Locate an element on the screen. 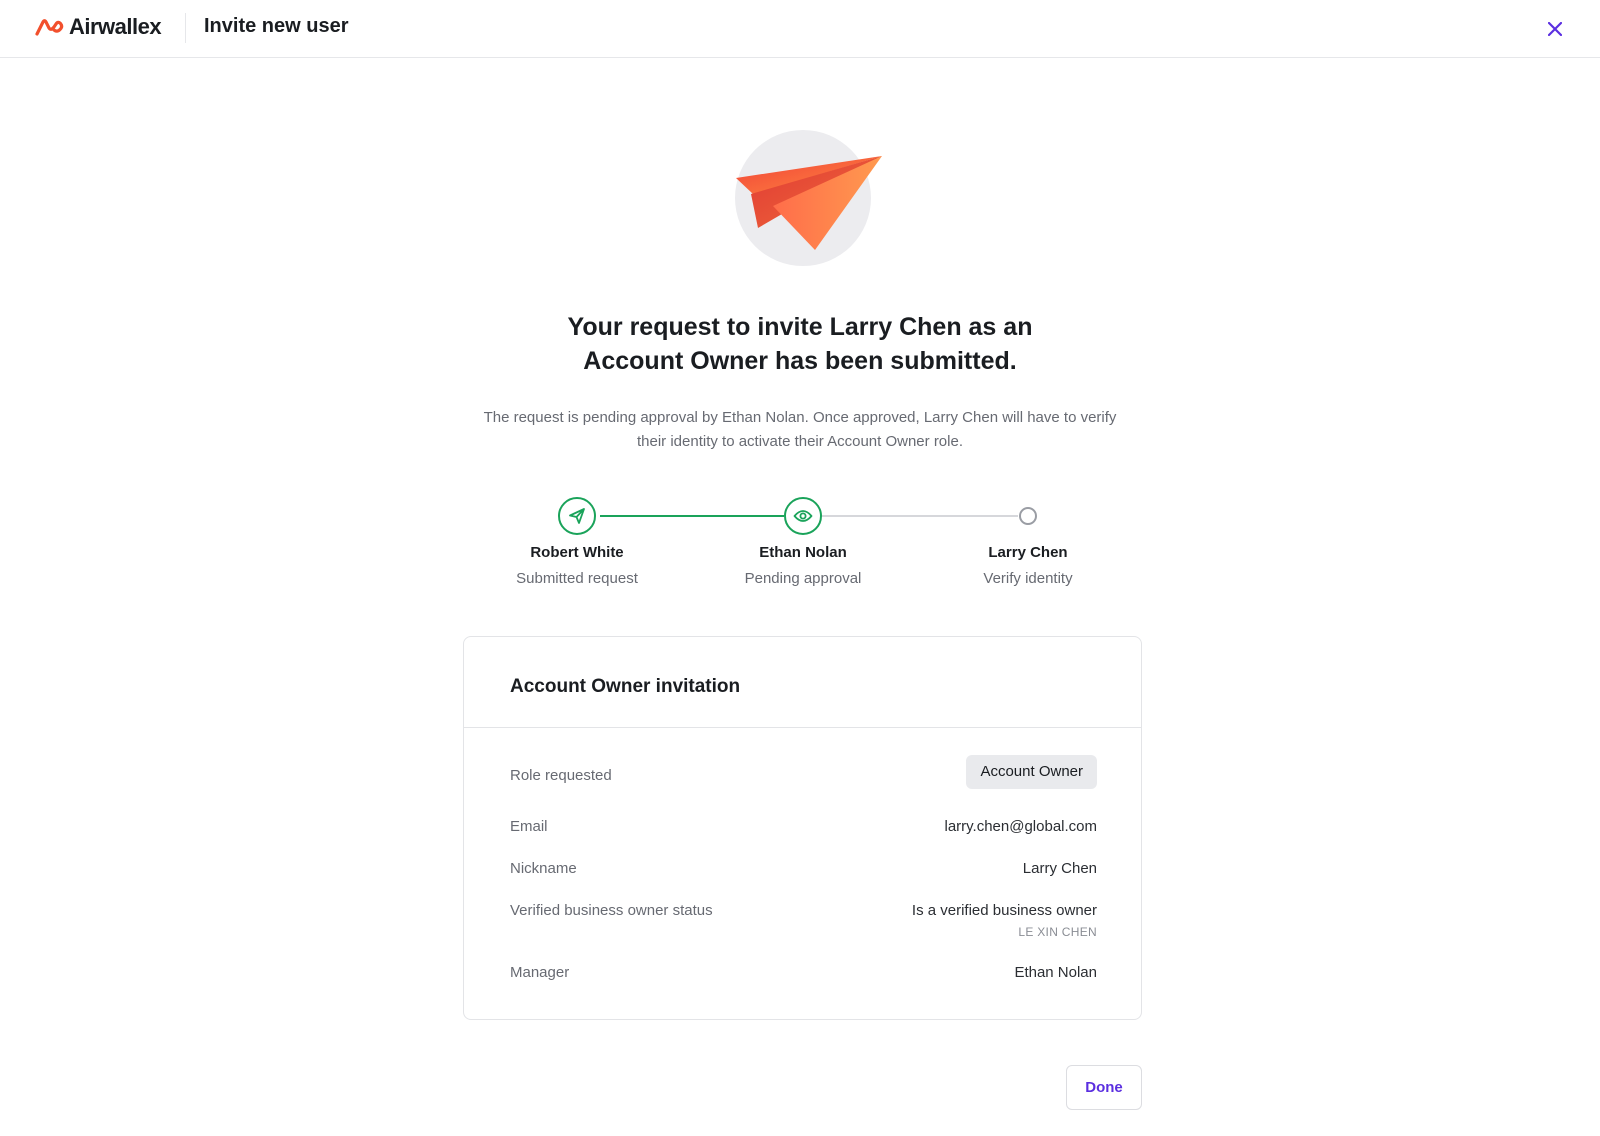  nickname-label: Nickname is located at coordinates (543, 868).